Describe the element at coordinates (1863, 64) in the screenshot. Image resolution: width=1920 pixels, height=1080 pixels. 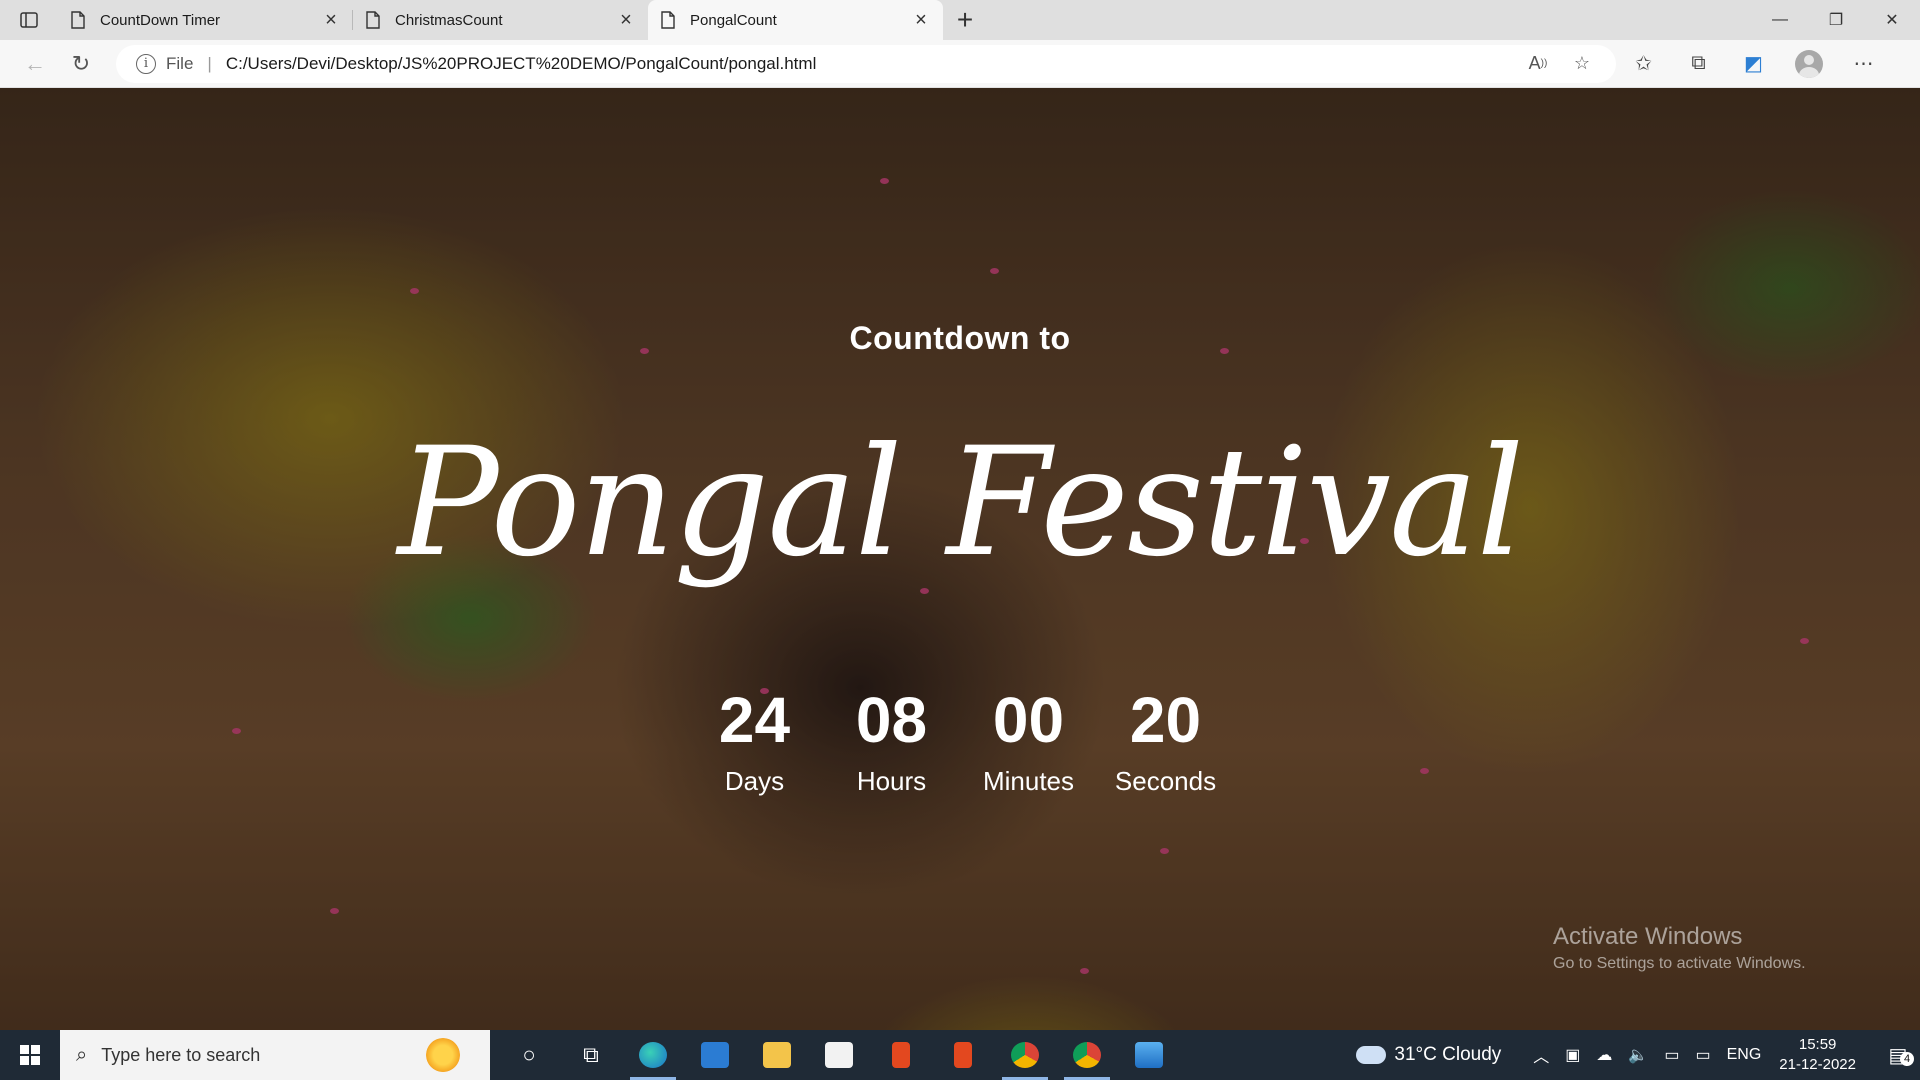
I see `more-menu-icon: ⋯` at that location.